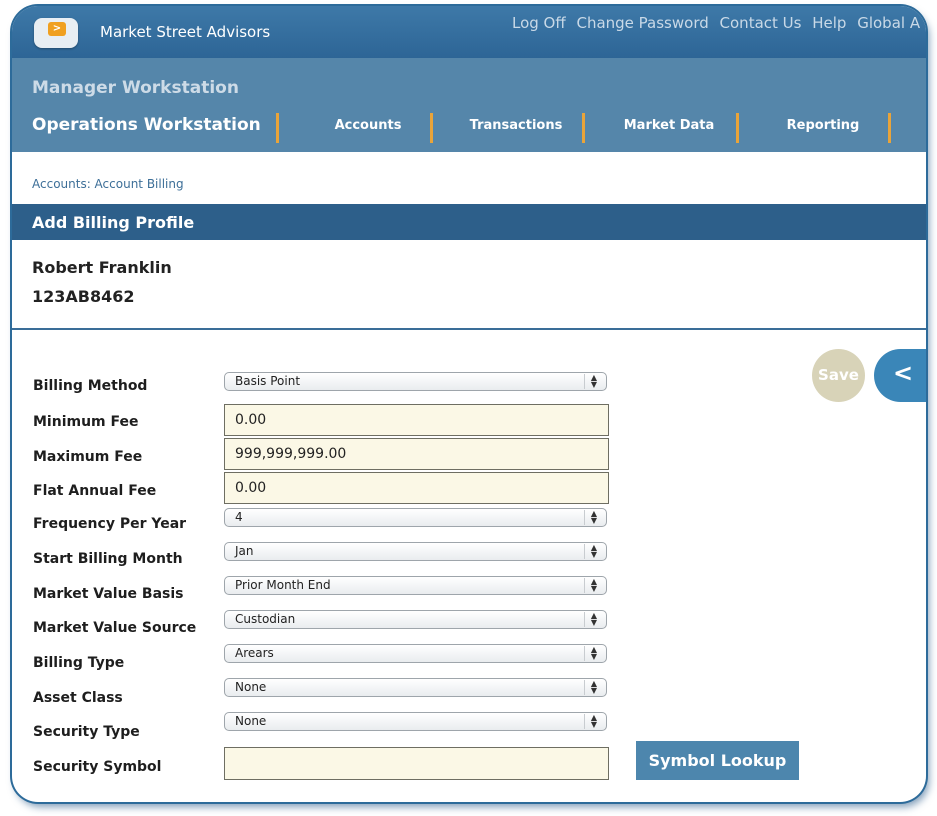 The image size is (937, 816). What do you see at coordinates (416, 454) in the screenshot?
I see `maximum-fee-input: 999,999,999.00` at bounding box center [416, 454].